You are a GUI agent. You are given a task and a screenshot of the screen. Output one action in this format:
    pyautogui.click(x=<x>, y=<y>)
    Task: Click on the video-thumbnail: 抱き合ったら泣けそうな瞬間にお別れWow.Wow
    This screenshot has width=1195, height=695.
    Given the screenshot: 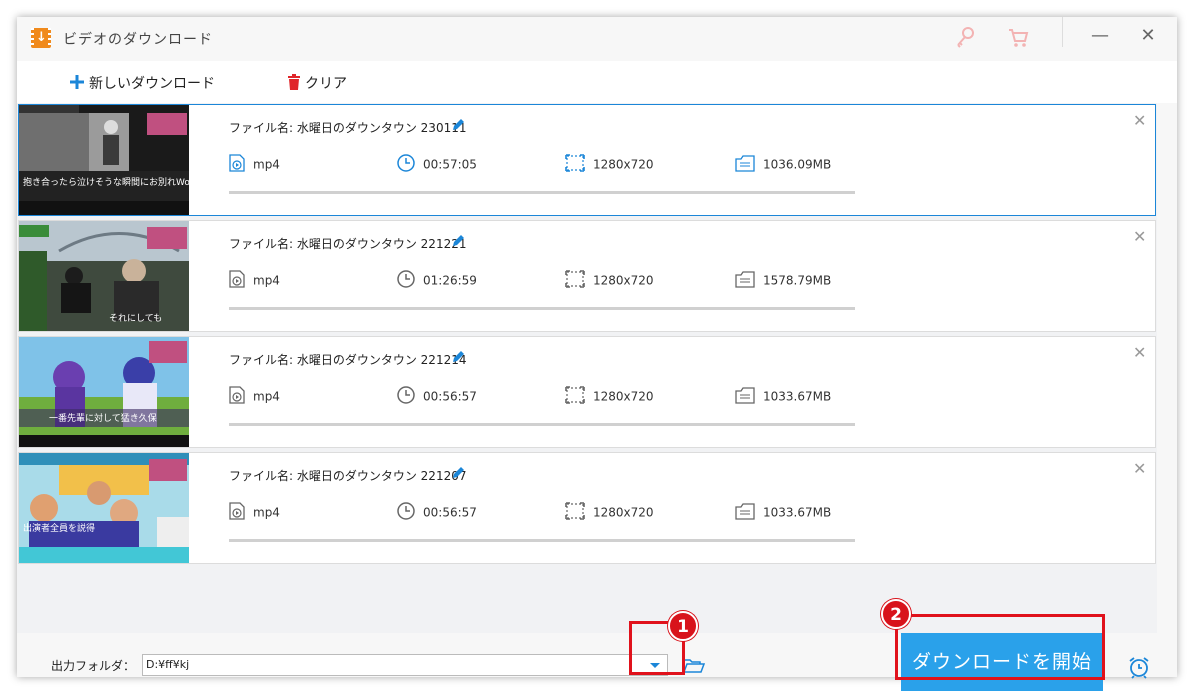 What is the action you would take?
    pyautogui.click(x=104, y=160)
    